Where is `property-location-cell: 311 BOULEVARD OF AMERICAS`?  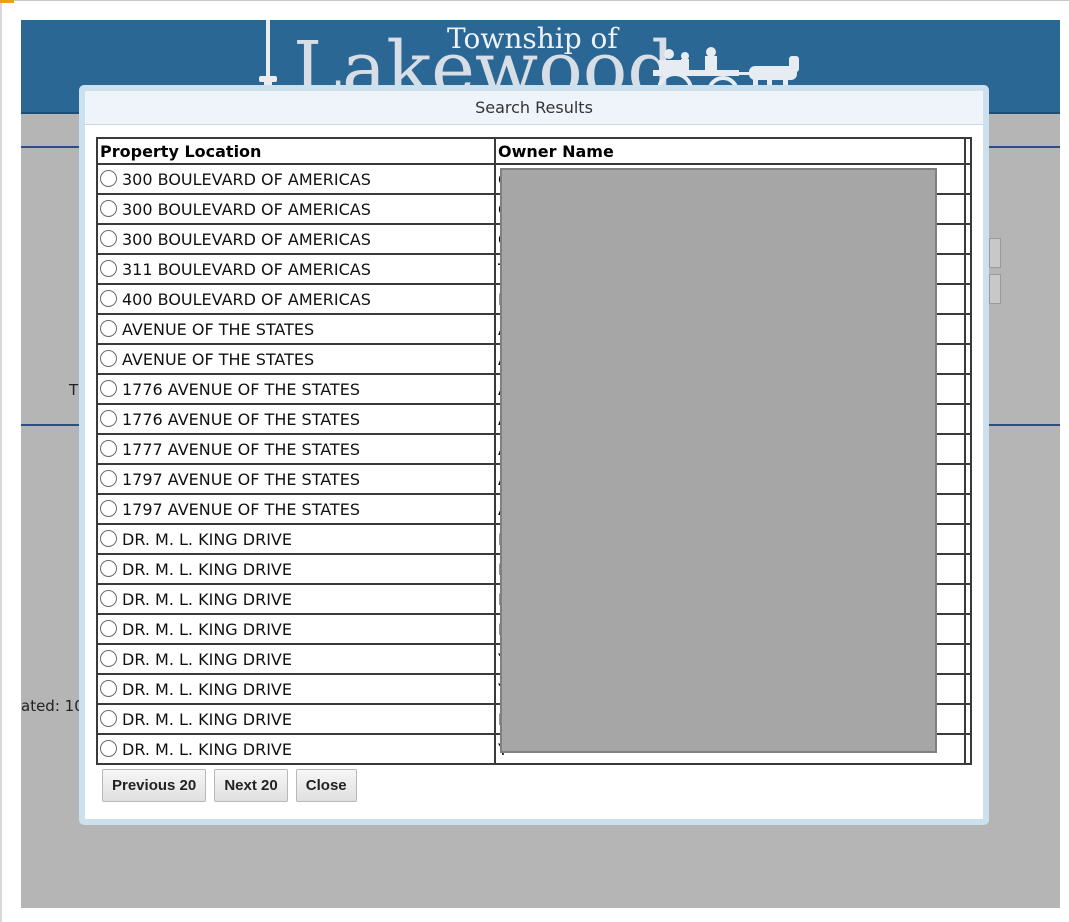
property-location-cell: 311 BOULEVARD OF AMERICAS is located at coordinates (296, 269).